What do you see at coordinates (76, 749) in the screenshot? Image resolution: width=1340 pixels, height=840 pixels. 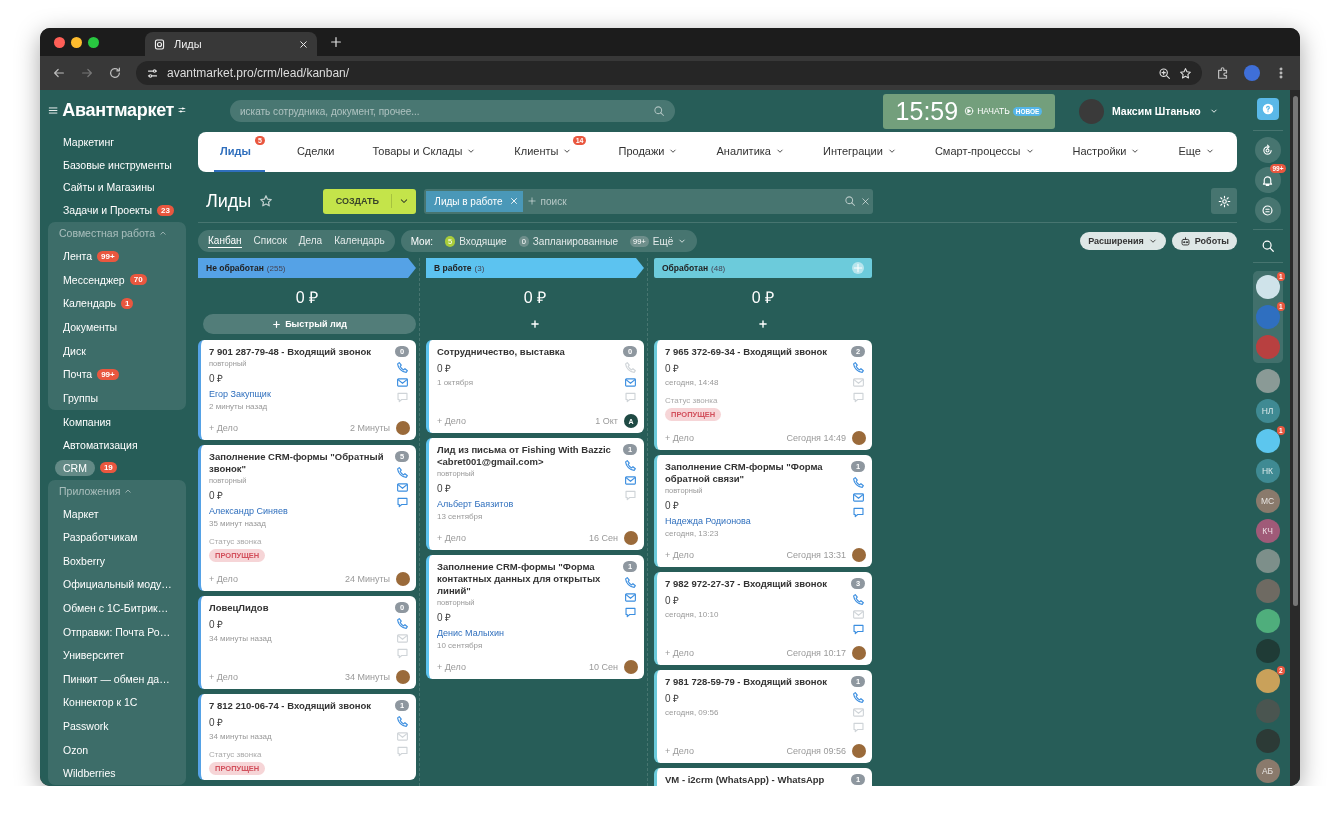 I see `sidebar-item: Ozon` at bounding box center [76, 749].